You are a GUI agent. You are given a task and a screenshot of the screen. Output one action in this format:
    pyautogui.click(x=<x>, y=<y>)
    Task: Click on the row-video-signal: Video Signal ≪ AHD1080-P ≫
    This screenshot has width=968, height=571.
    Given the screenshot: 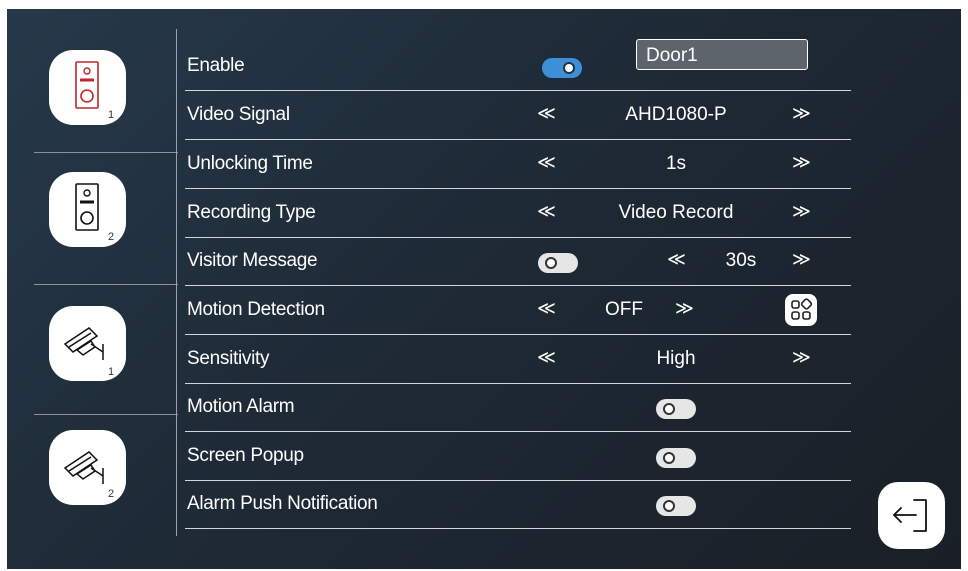 What is the action you would take?
    pyautogui.click(x=518, y=115)
    